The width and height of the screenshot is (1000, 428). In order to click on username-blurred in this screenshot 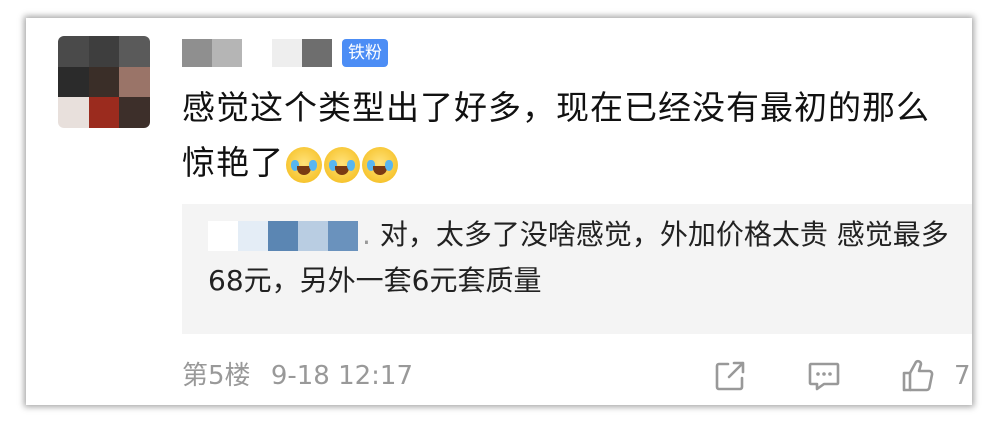, I will do `click(257, 53)`.